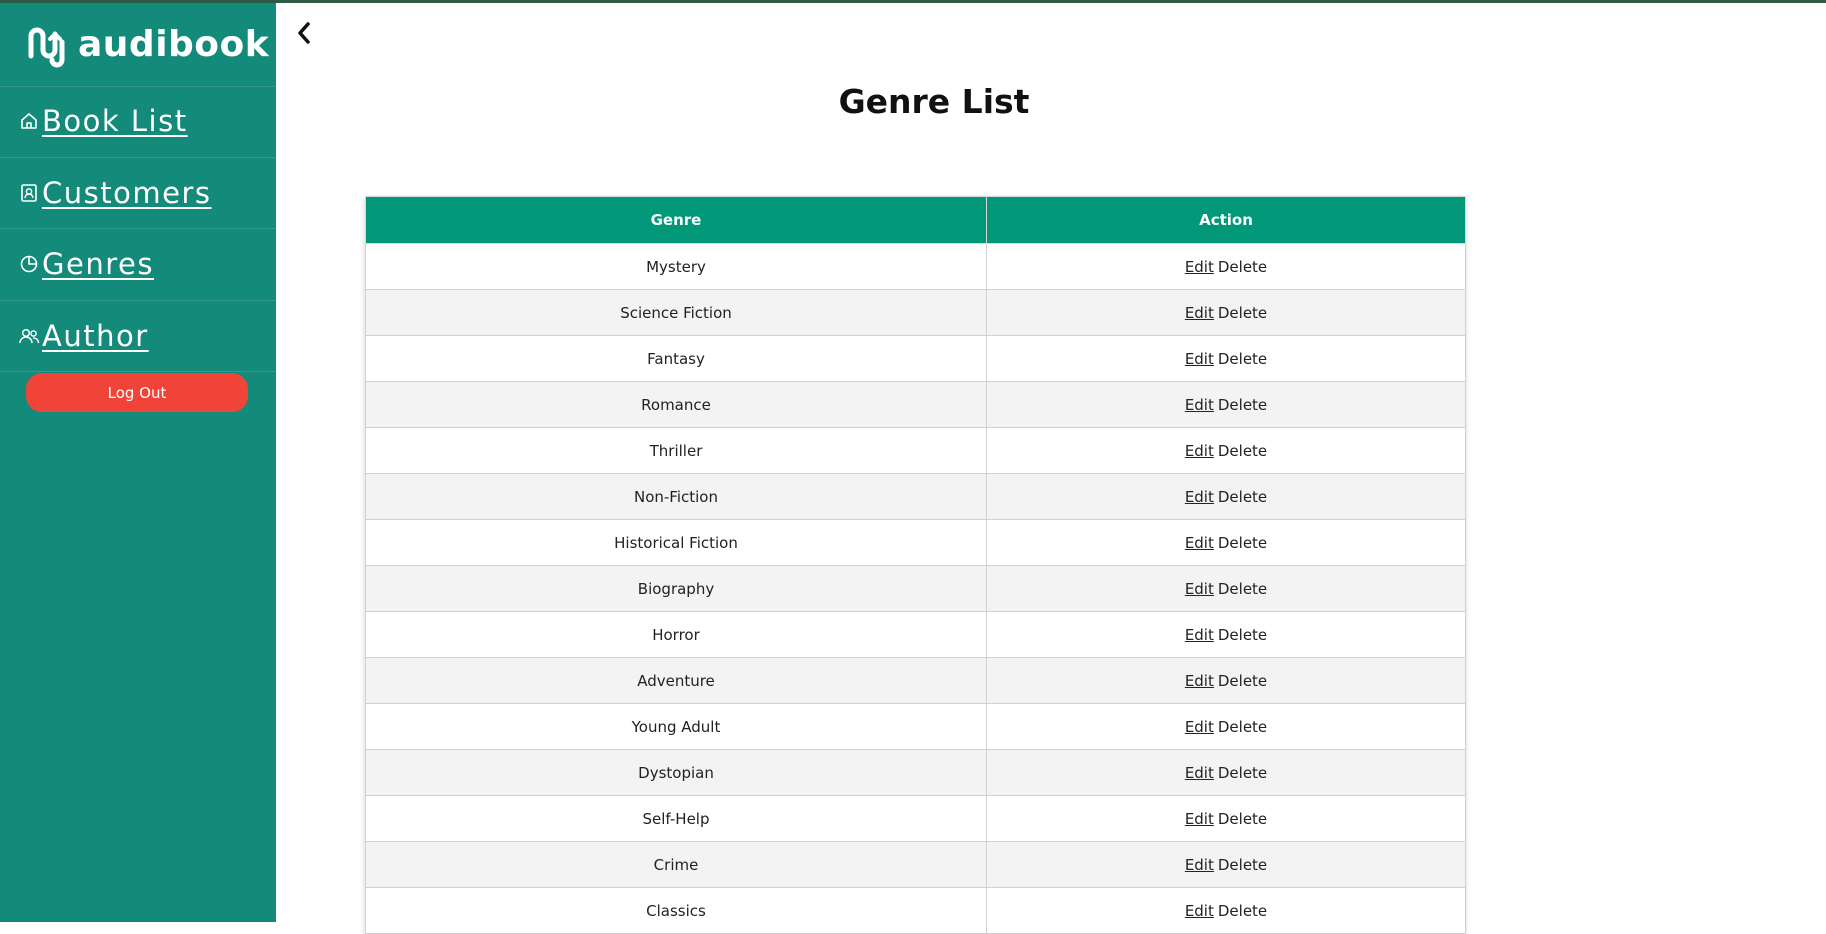  I want to click on genre-cell: Classics, so click(676, 910).